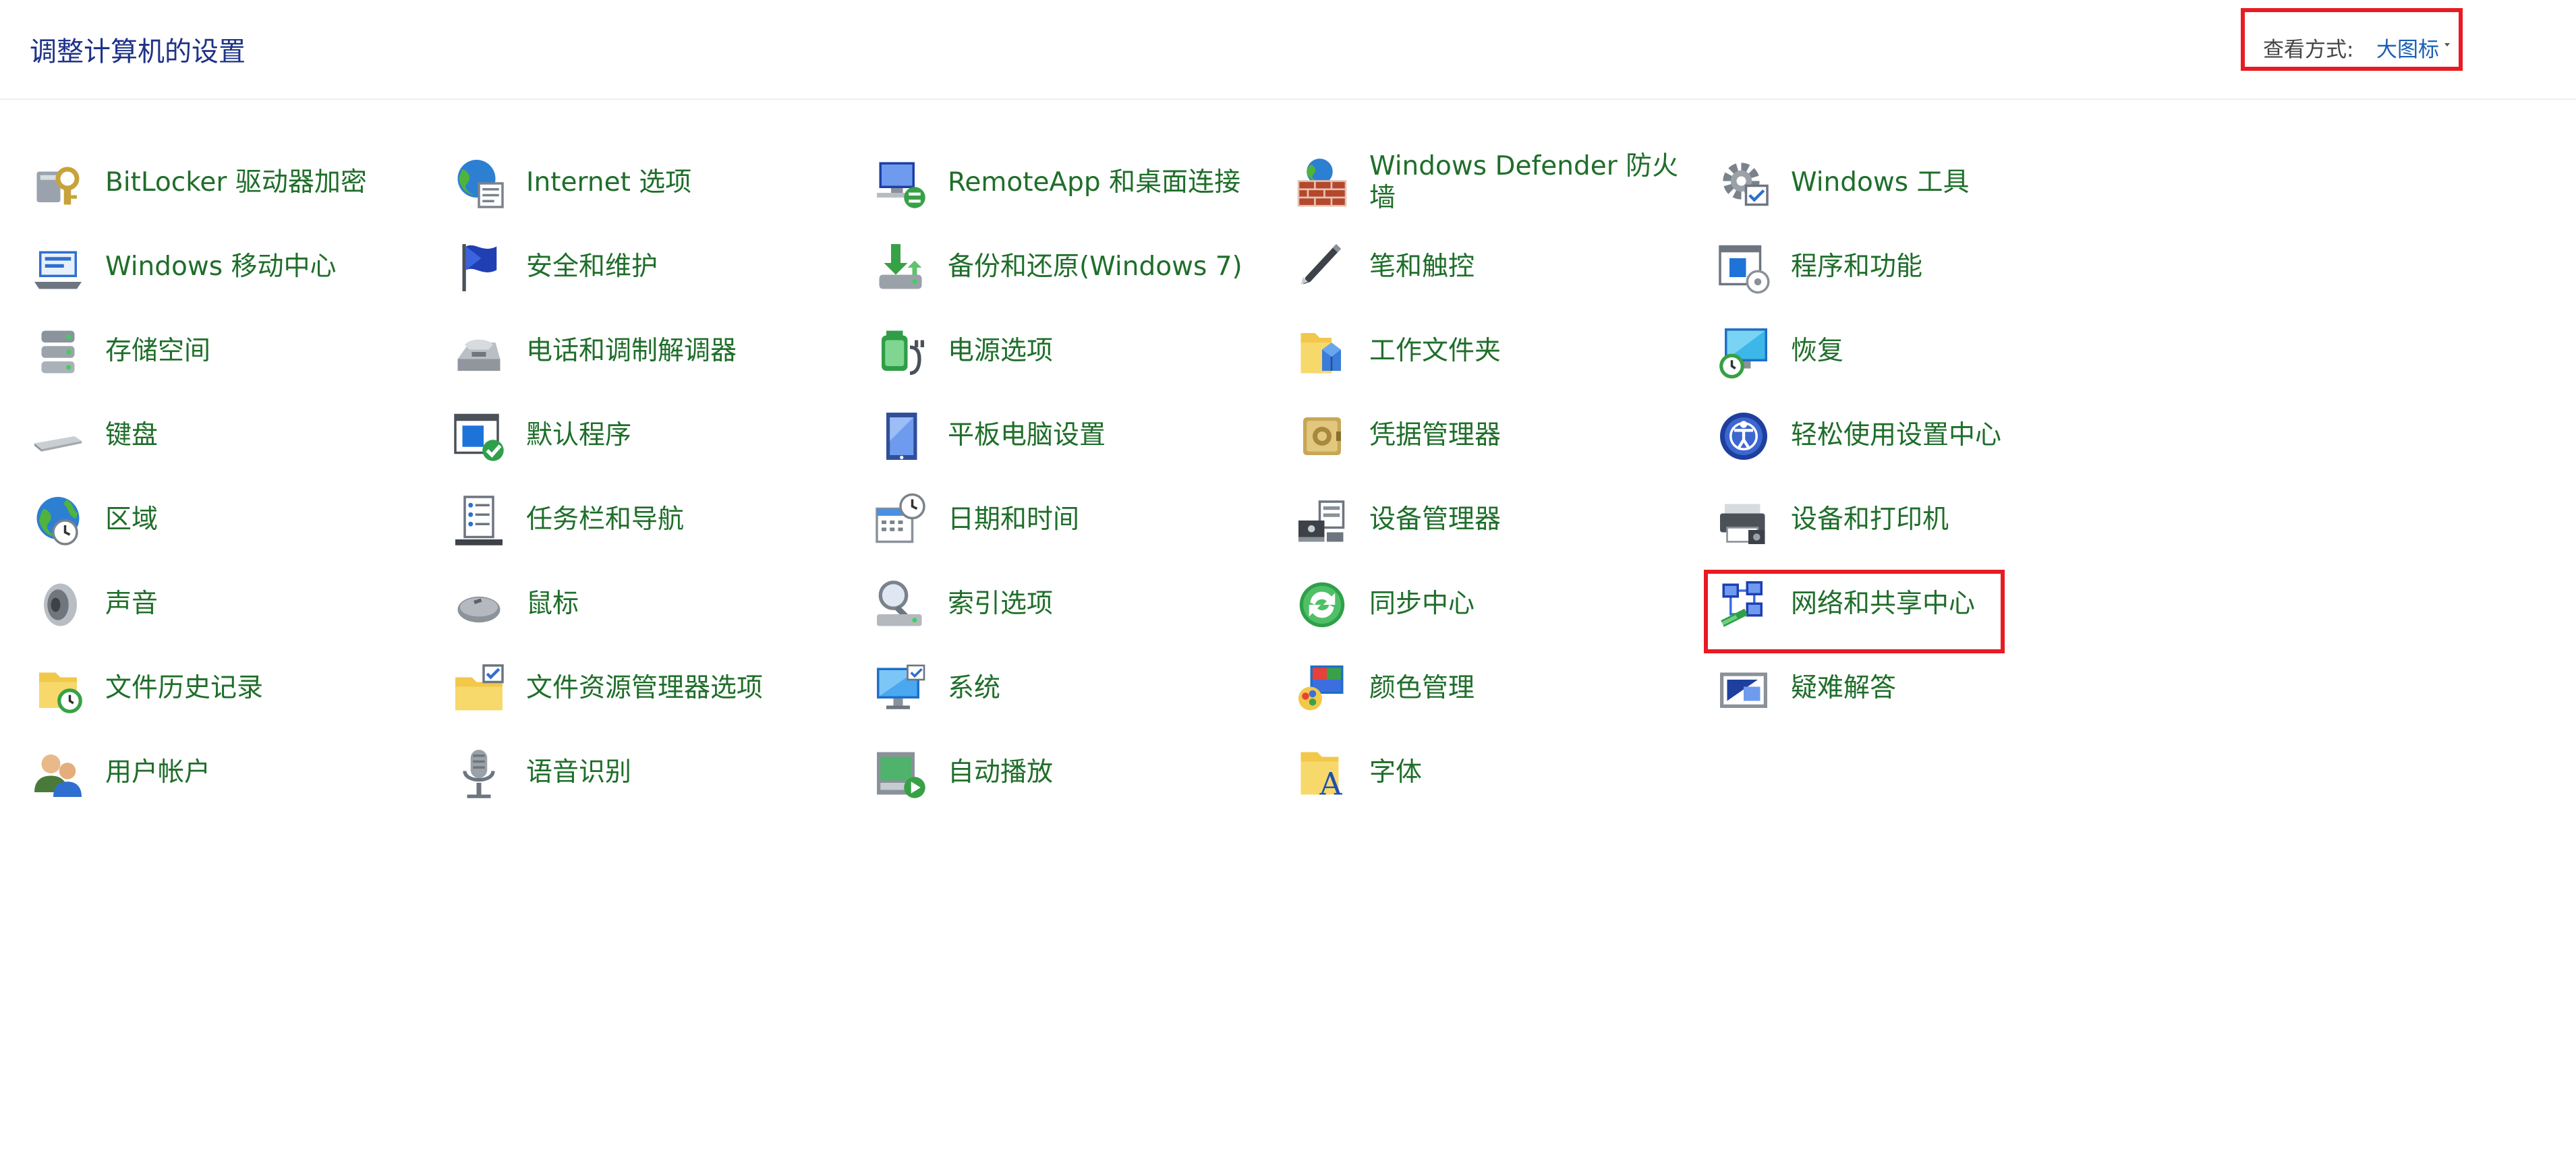 The height and width of the screenshot is (1157, 2576). What do you see at coordinates (232, 773) in the screenshot?
I see `control-panel-item-user-accounts: 用户帐户` at bounding box center [232, 773].